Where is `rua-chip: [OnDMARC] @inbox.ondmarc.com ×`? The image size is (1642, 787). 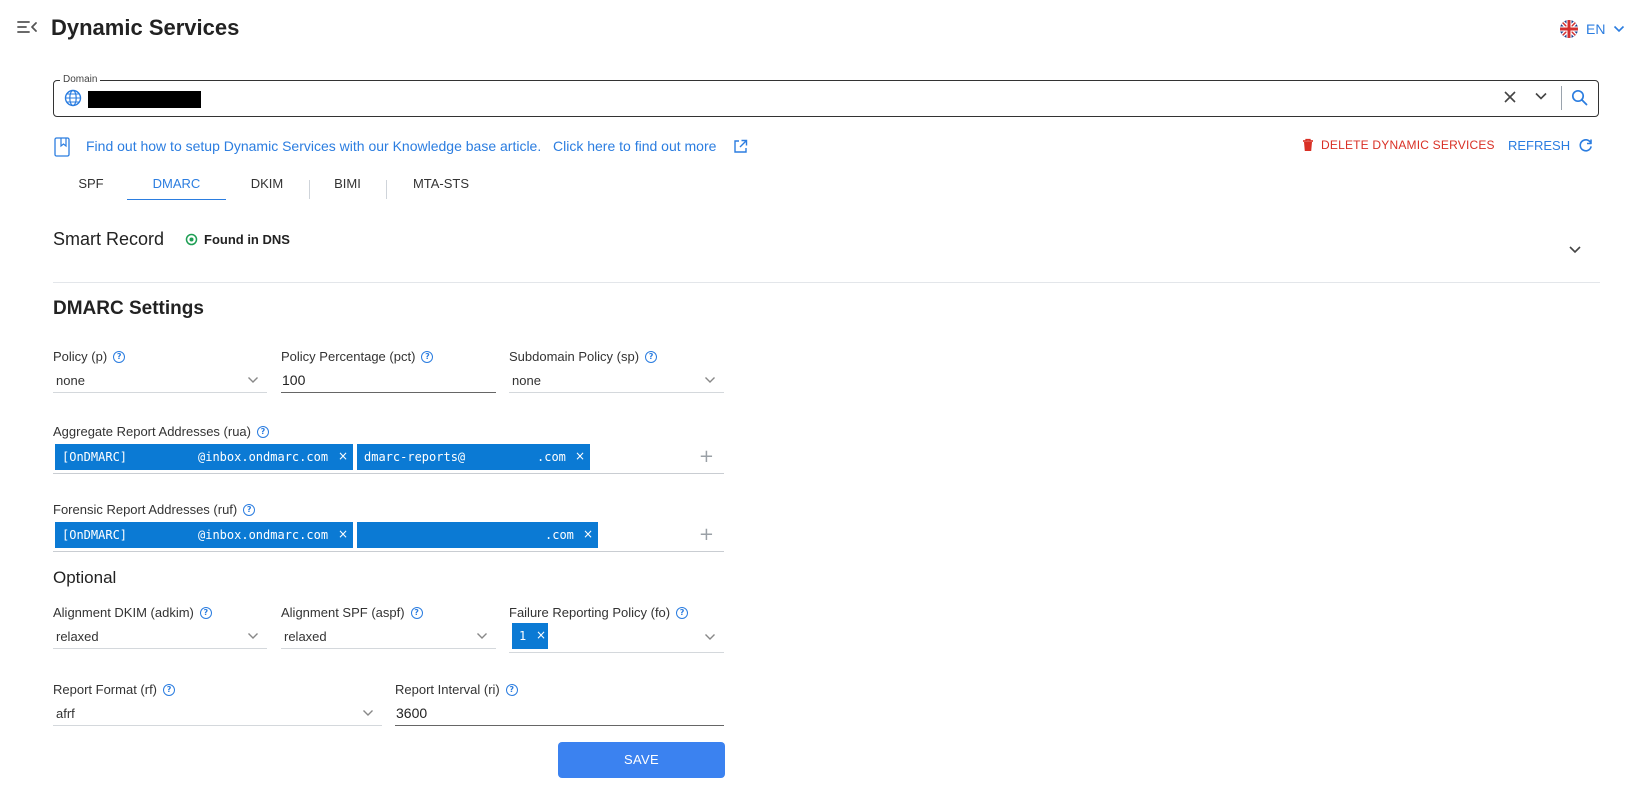
rua-chip: [OnDMARC] @inbox.ondmarc.com × is located at coordinates (204, 457).